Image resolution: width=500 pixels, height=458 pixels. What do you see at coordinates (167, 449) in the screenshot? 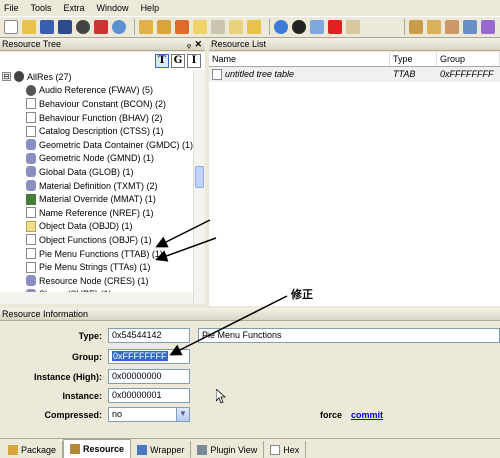
I see `tab-label: Wrapper` at bounding box center [167, 449].